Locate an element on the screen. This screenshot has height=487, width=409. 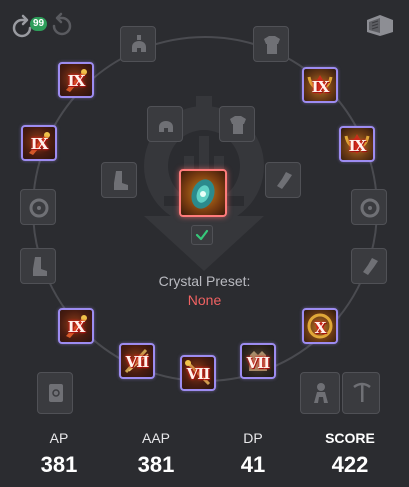
alchemy-stone-icon is located at coordinates (39, 208).